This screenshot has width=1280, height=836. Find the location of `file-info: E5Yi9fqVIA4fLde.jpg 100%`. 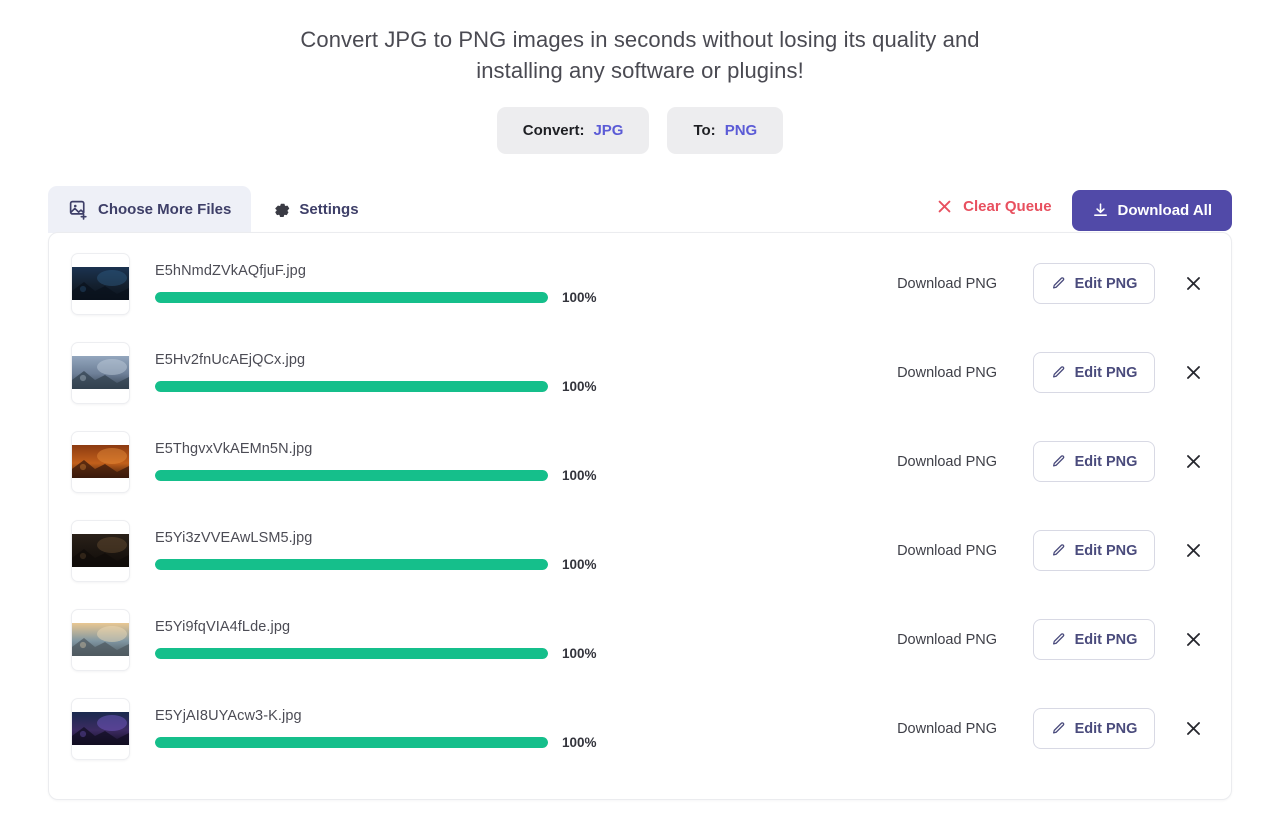

file-info: E5Yi9fqVIA4fLde.jpg 100% is located at coordinates (526, 640).